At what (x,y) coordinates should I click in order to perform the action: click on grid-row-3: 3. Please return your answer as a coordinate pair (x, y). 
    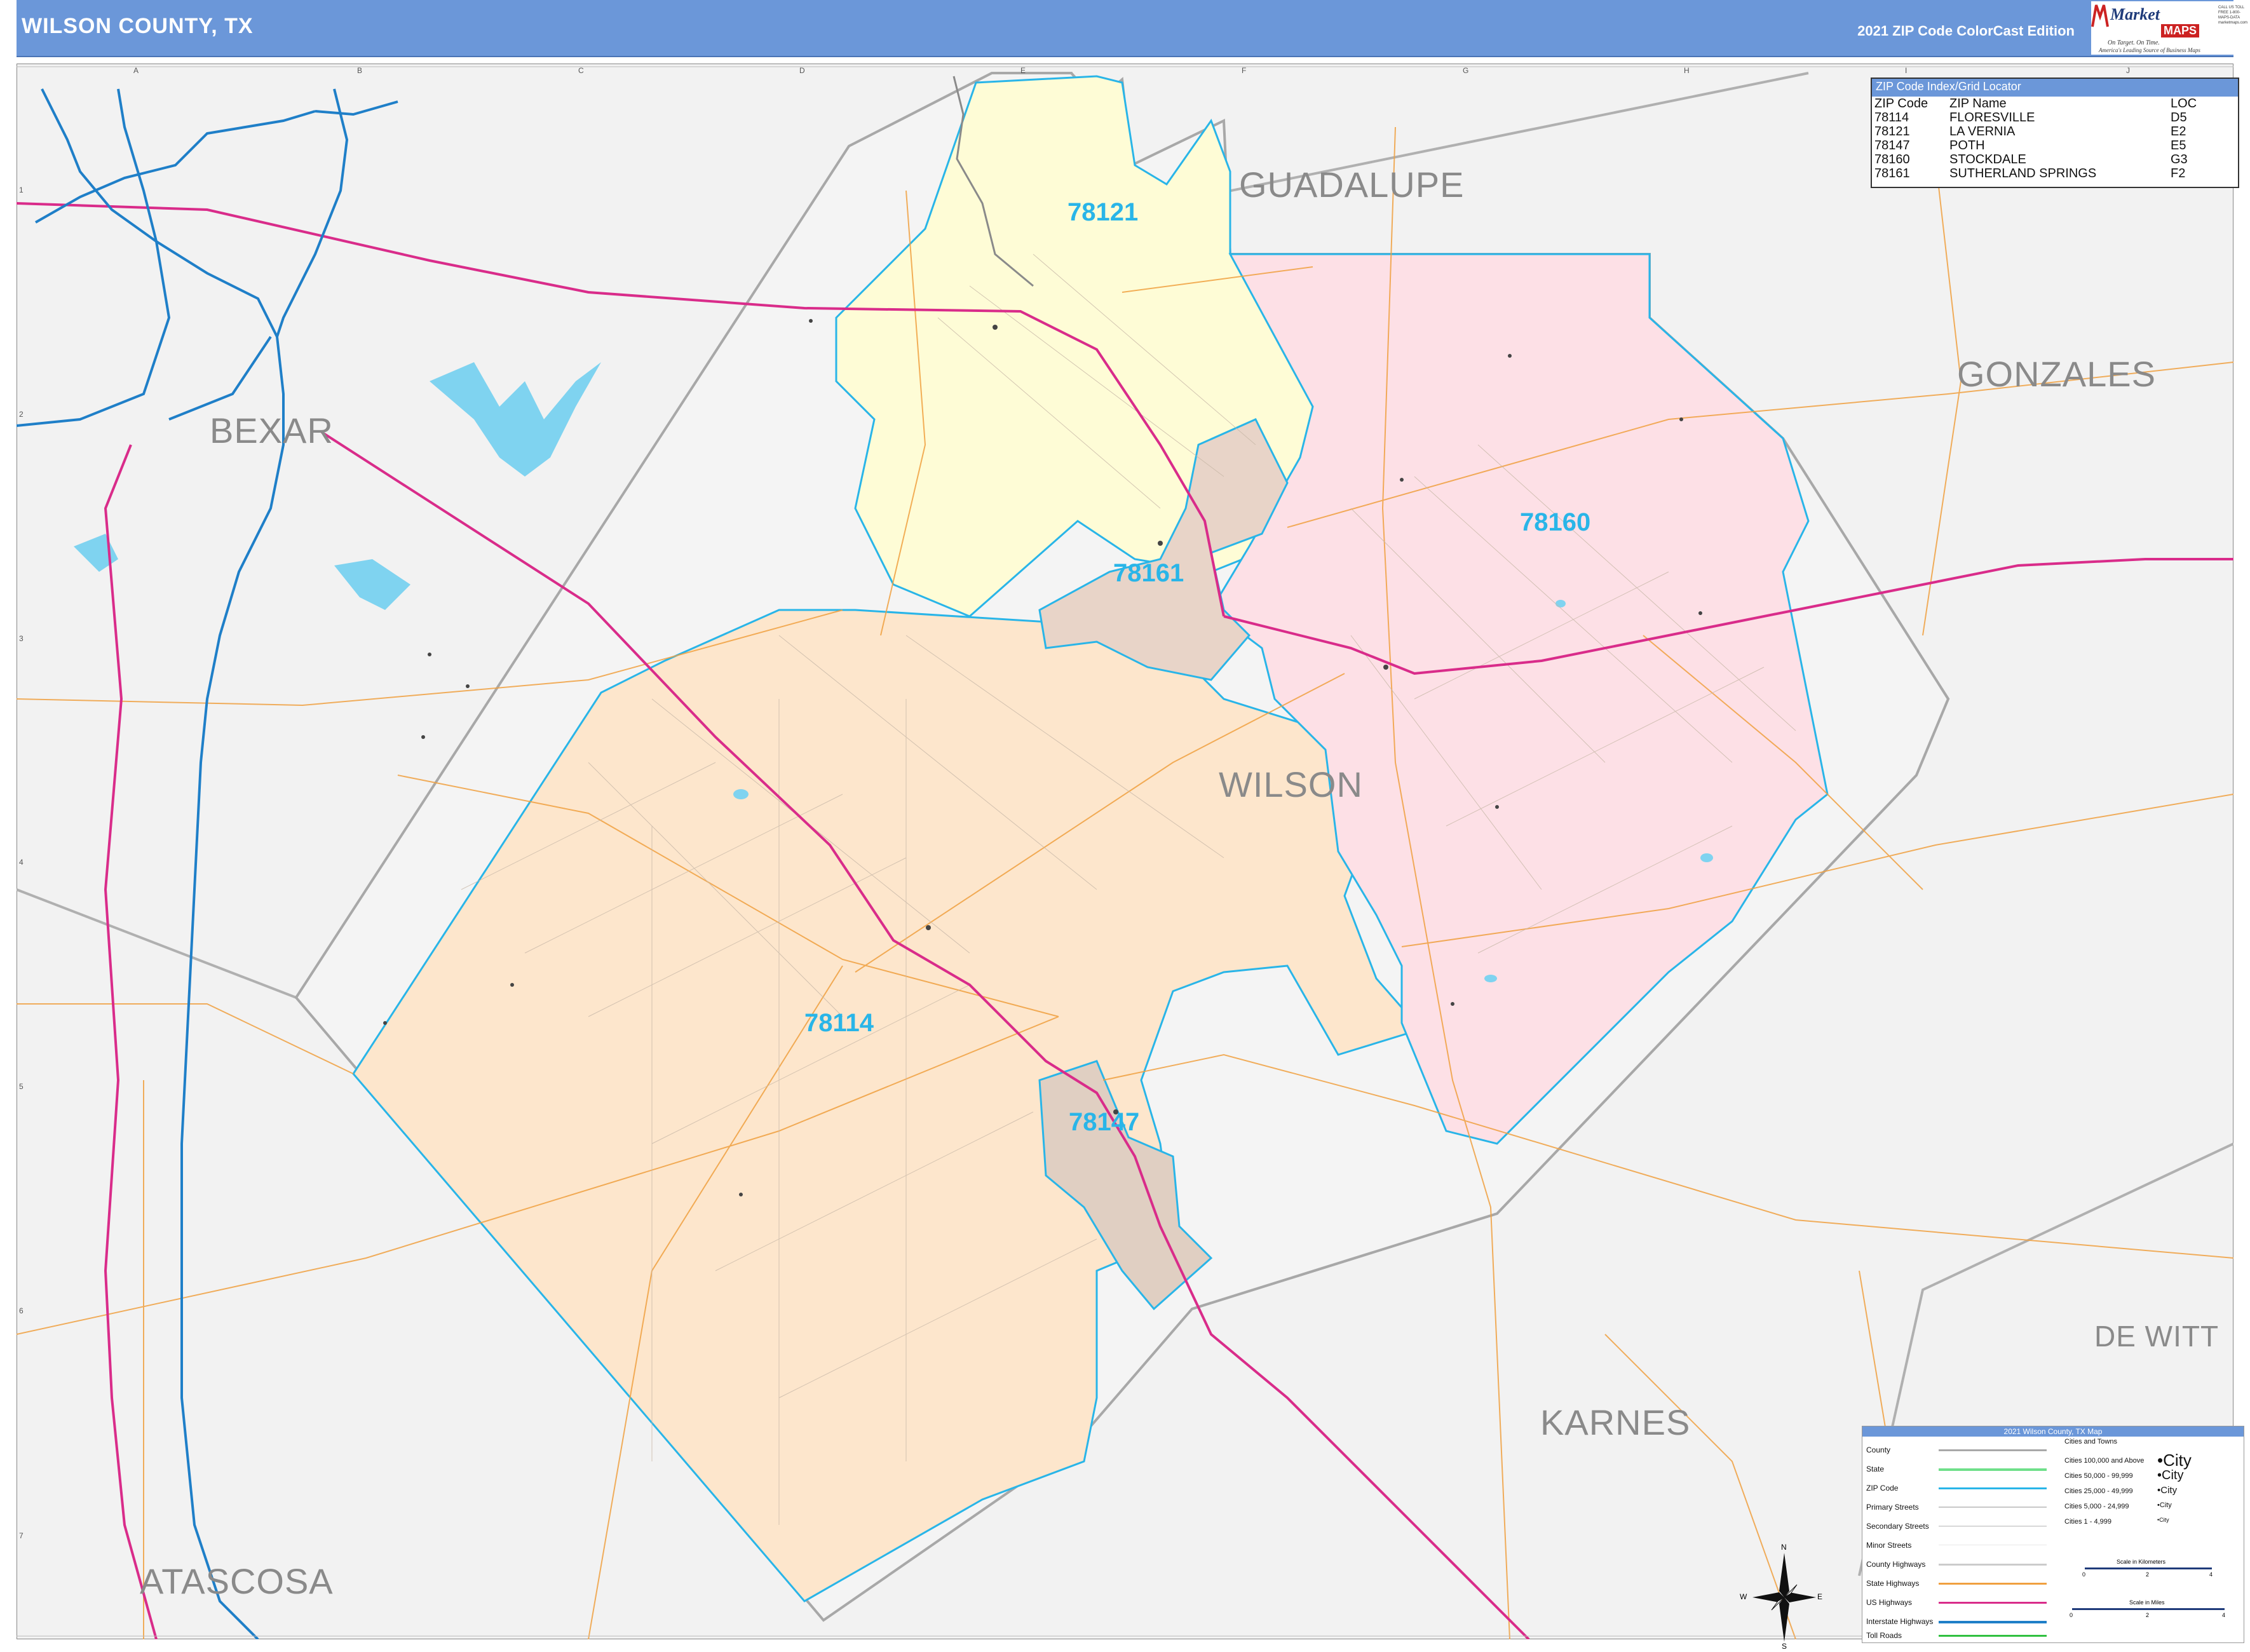
    Looking at the image, I should click on (21, 638).